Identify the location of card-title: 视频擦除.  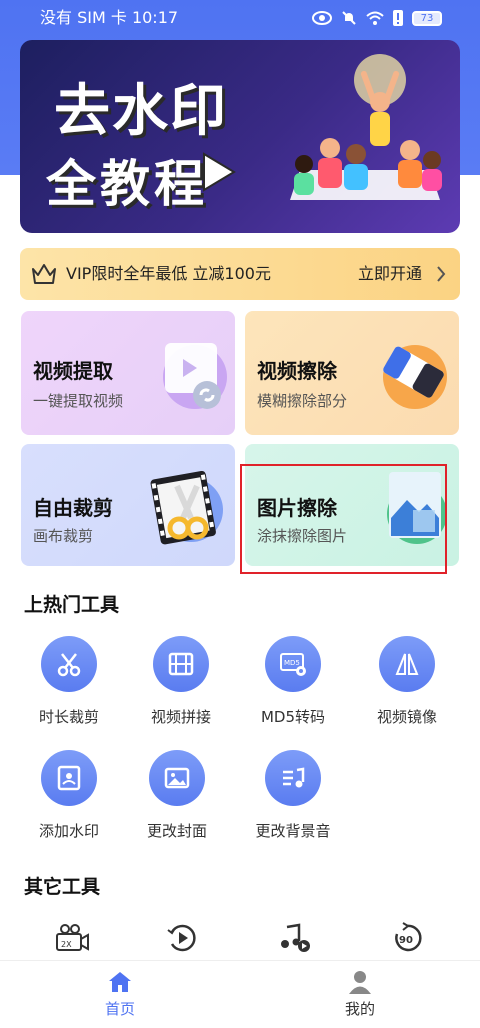
(297, 371).